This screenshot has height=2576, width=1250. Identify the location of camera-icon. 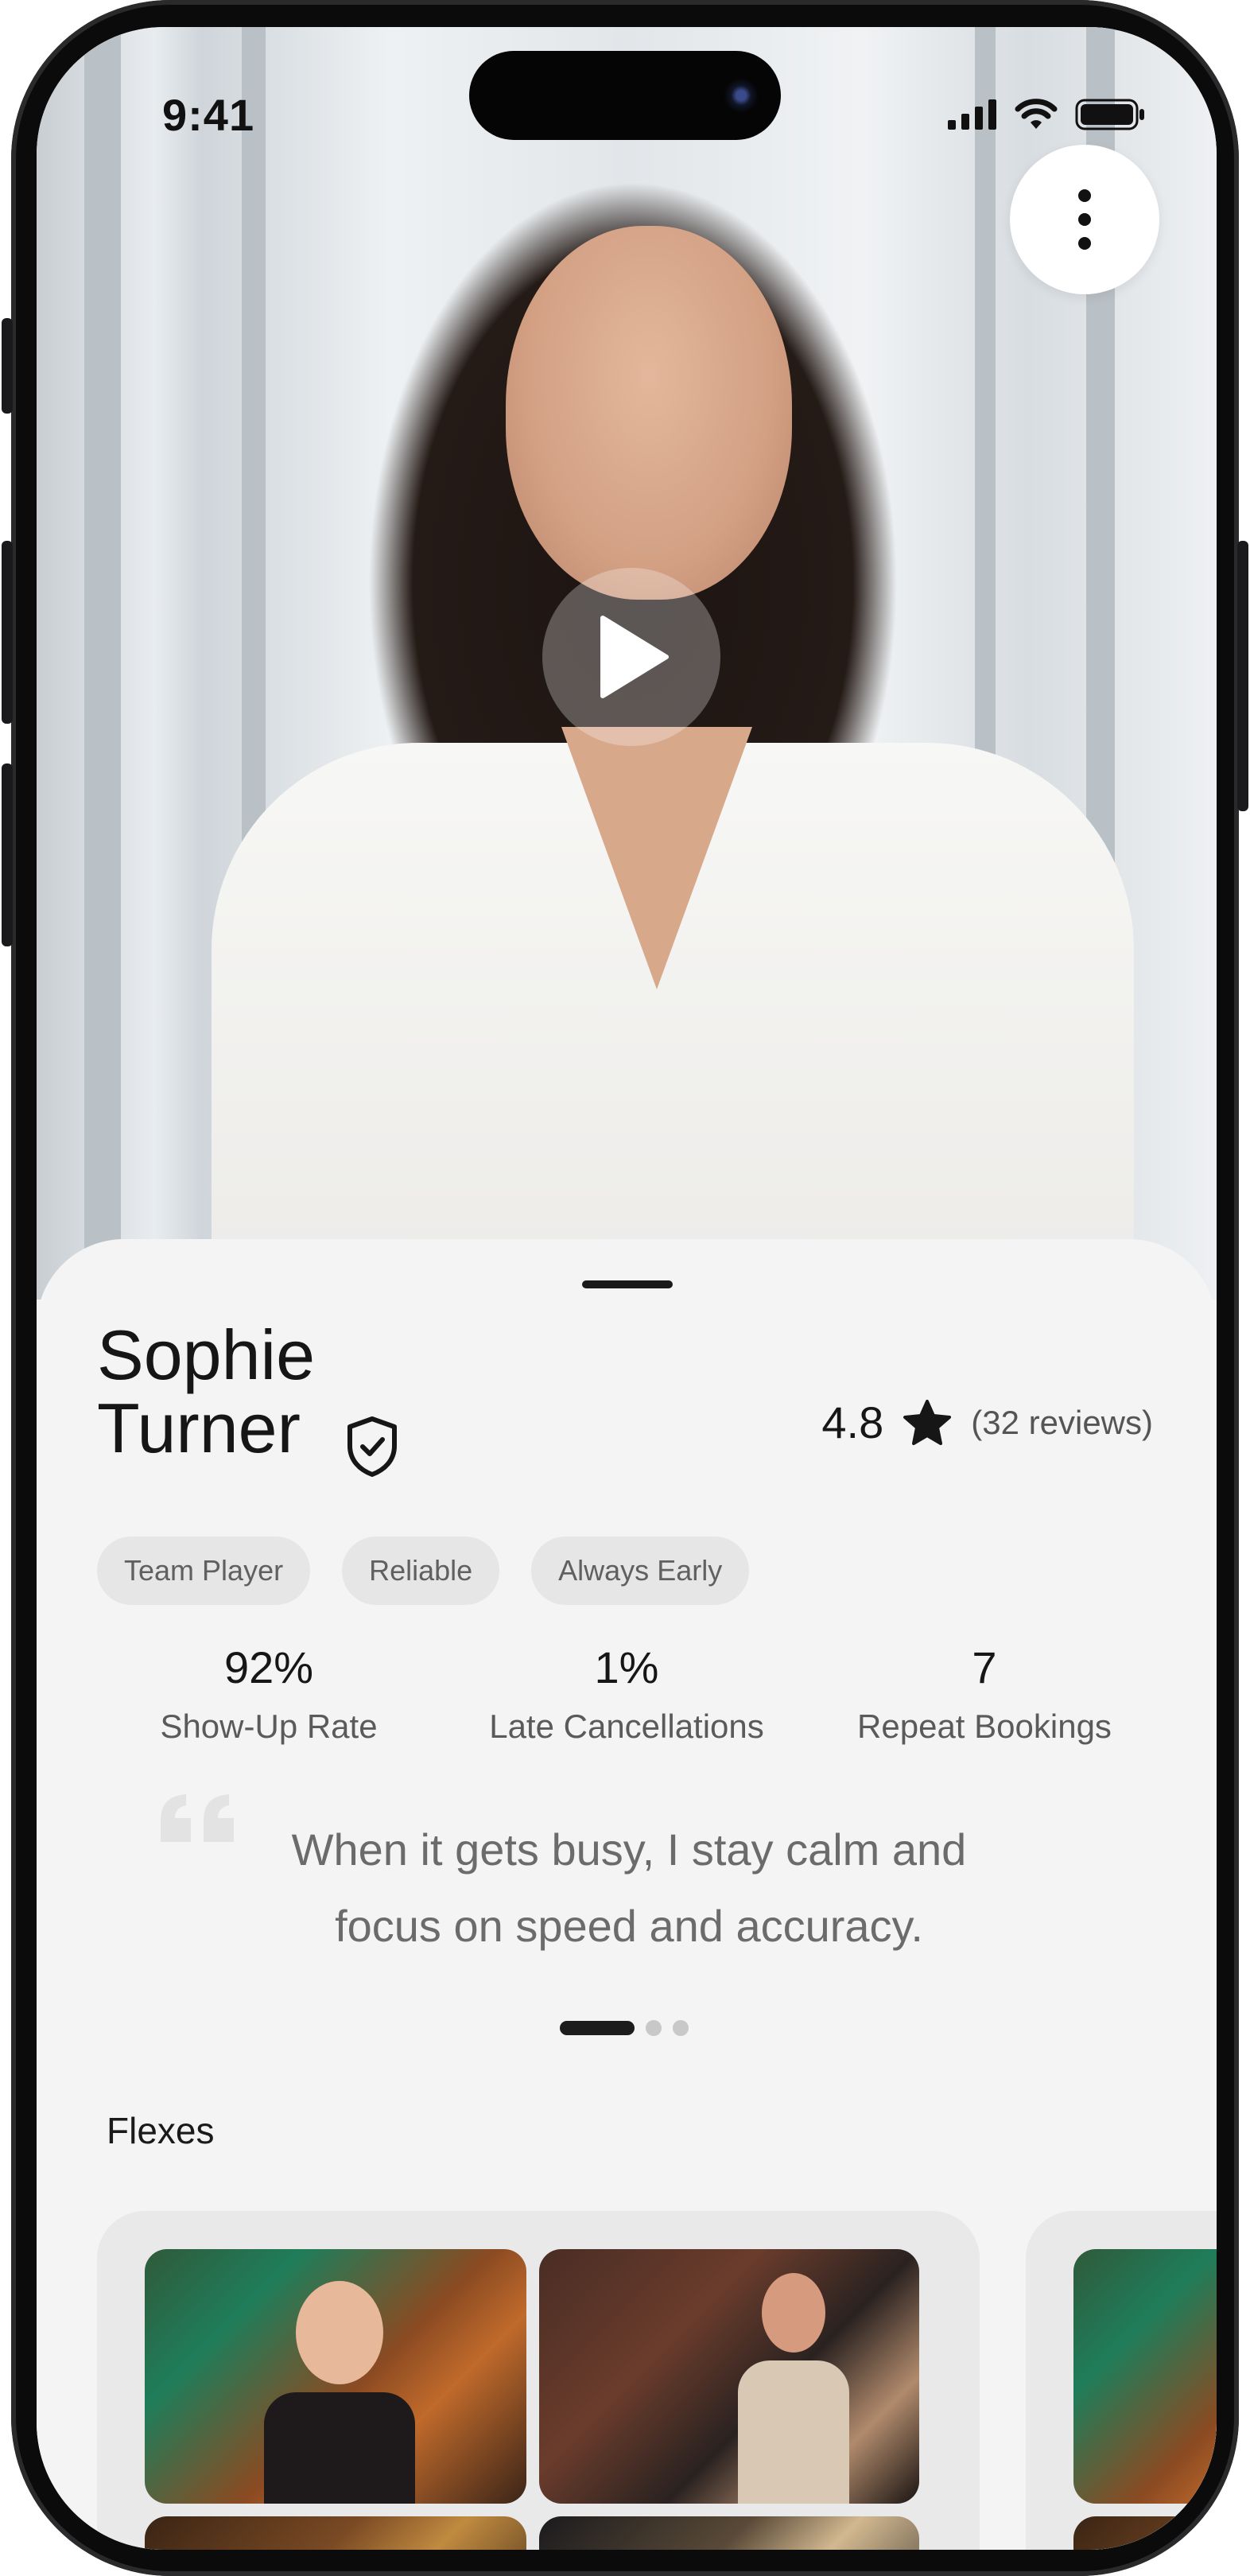
(741, 95).